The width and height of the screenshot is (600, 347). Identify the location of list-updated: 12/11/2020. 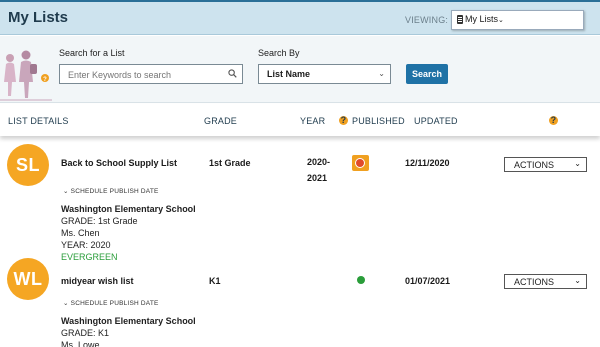
(427, 163).